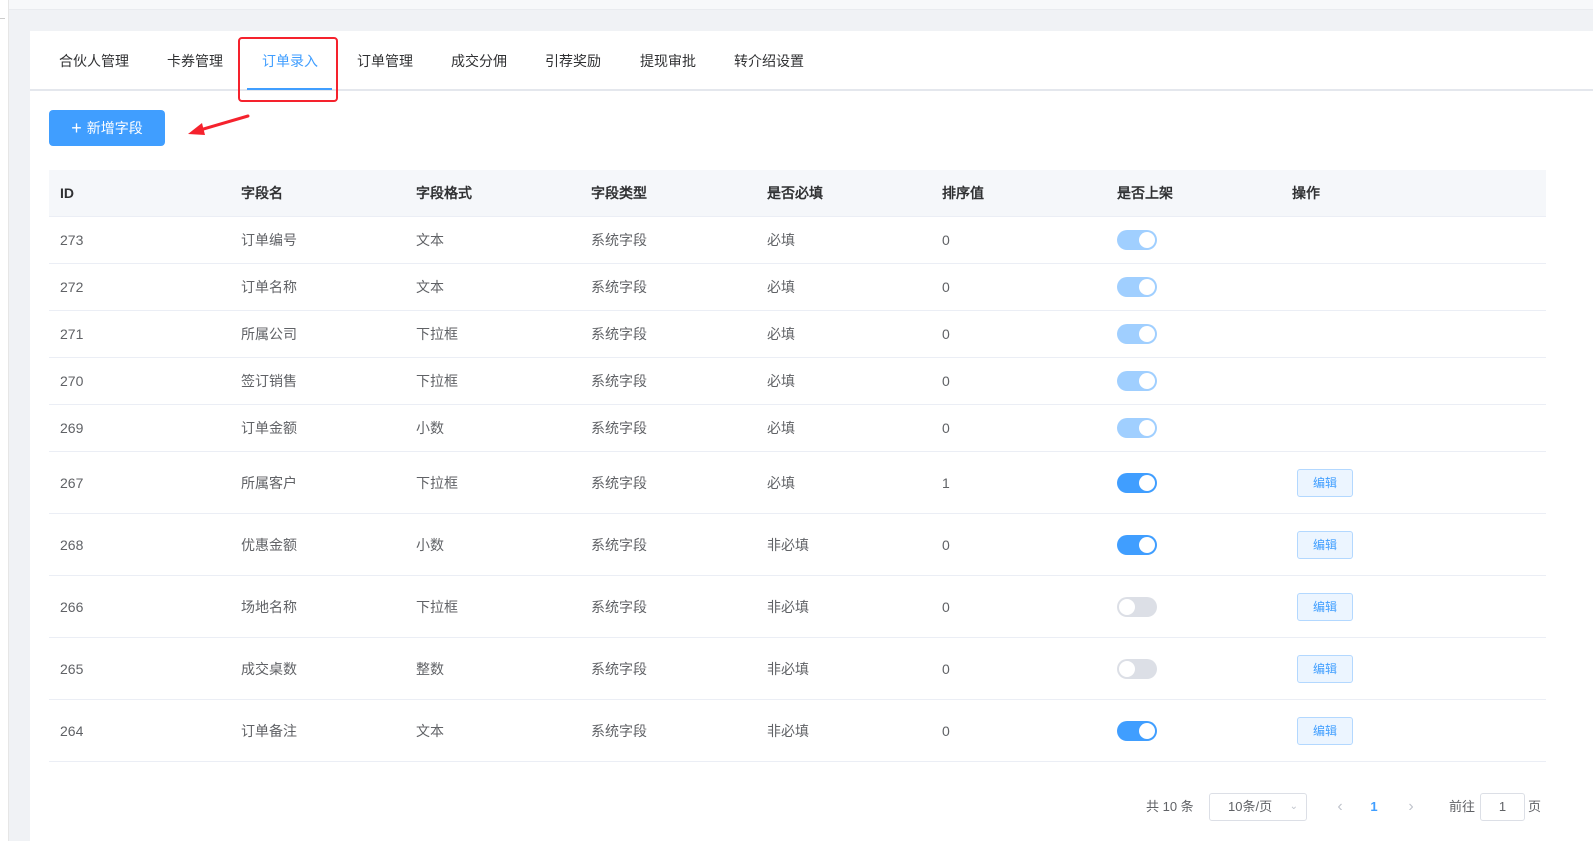 Image resolution: width=1593 pixels, height=841 pixels. Describe the element at coordinates (1306, 193) in the screenshot. I see `header-actions: 操作` at that location.